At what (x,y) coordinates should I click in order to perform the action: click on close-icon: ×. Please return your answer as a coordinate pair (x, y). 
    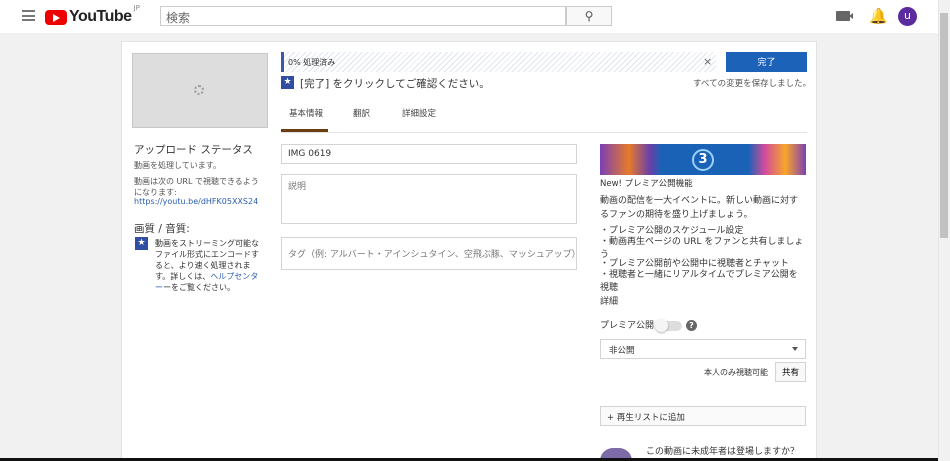
    Looking at the image, I should click on (707, 61).